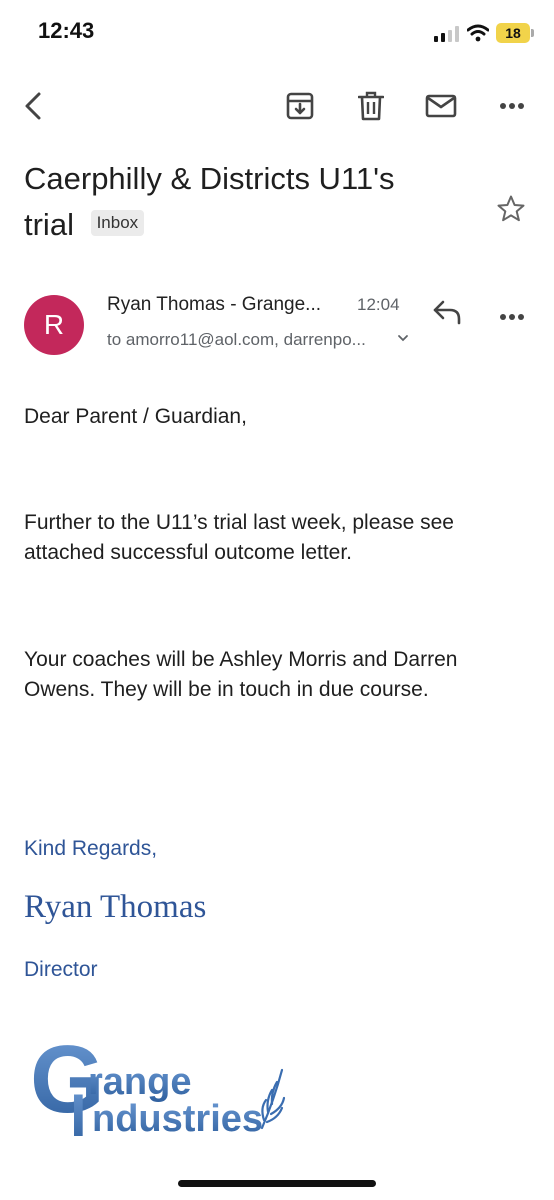 This screenshot has height=1200, width=554. I want to click on inbox-label-badge: Inbox, so click(117, 222).